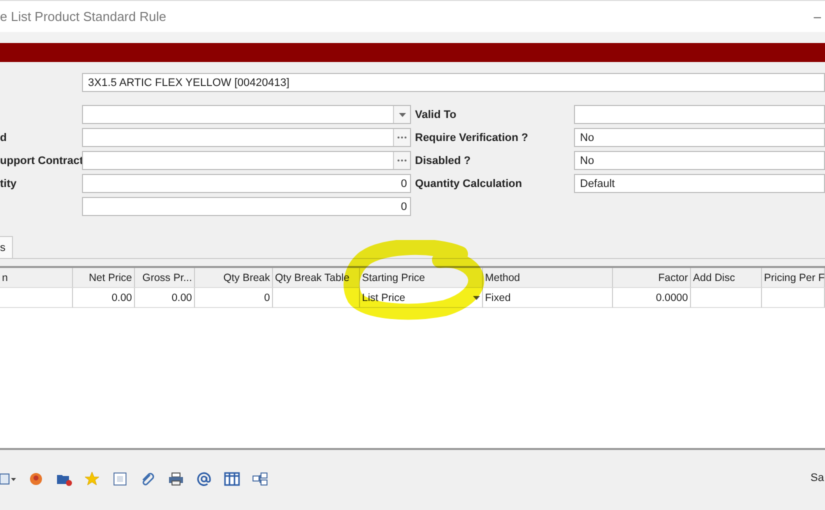 This screenshot has width=825, height=510. What do you see at coordinates (793, 278) in the screenshot?
I see `column-header: Pricing Per F` at bounding box center [793, 278].